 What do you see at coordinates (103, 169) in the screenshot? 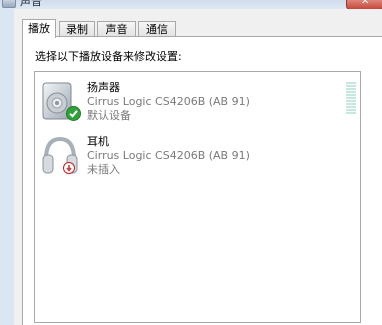
I see `device-status: 未插入` at bounding box center [103, 169].